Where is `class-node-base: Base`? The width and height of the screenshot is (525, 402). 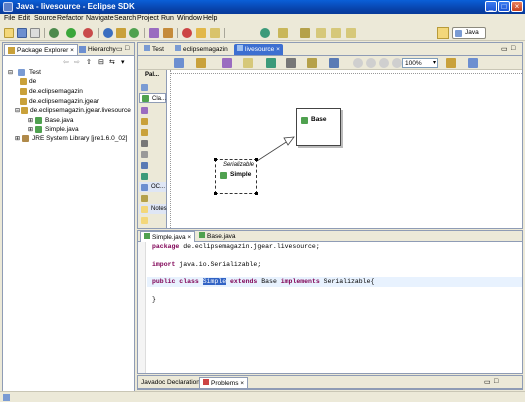
class-node-base: Base is located at coordinates (318, 127).